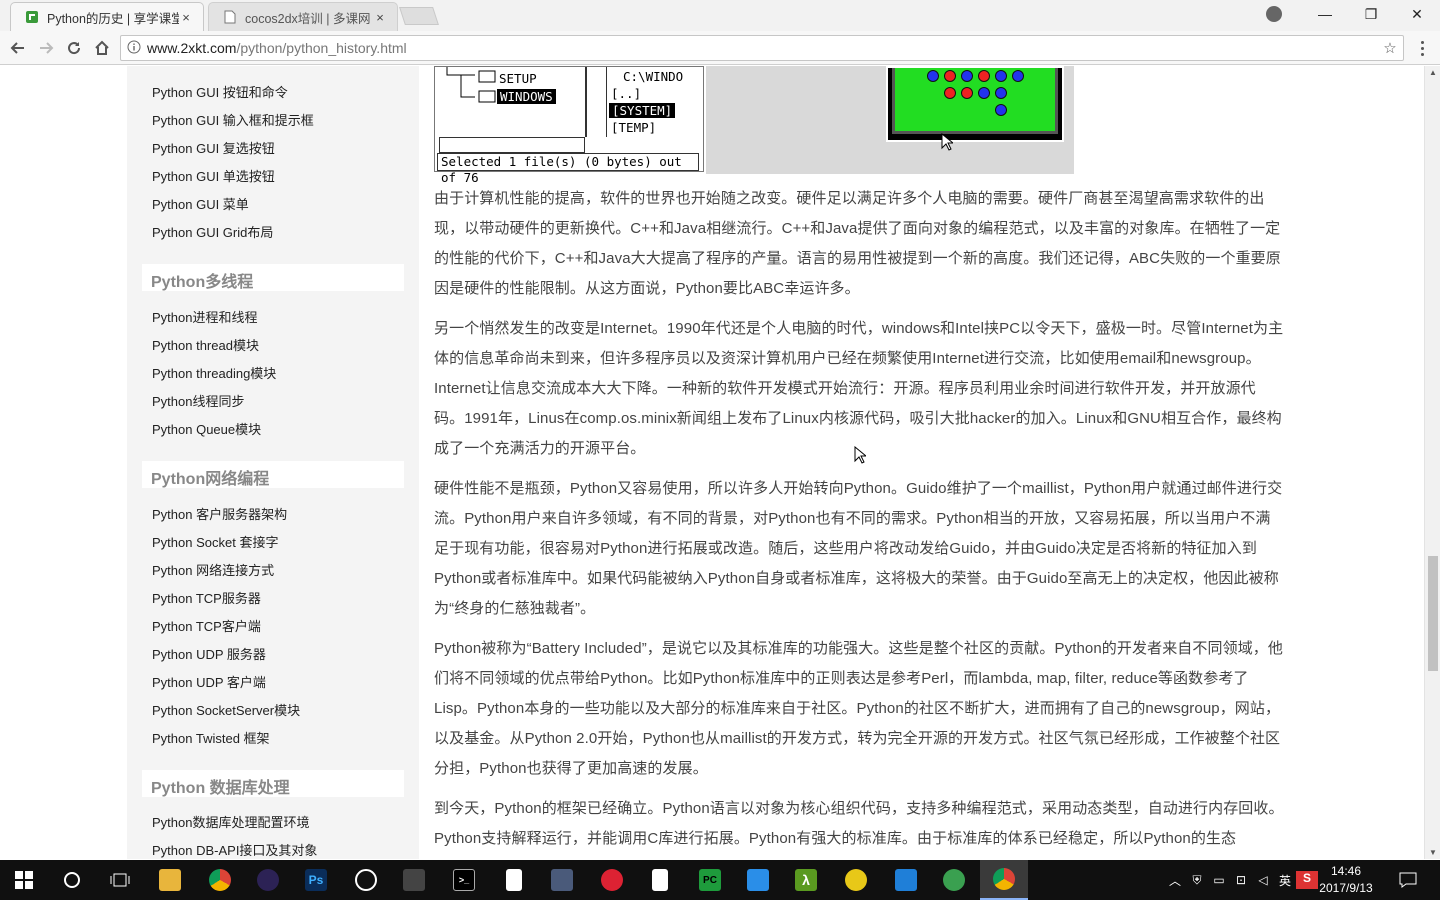 This screenshot has height=900, width=1440. Describe the element at coordinates (212, 231) in the screenshot. I see `sidebar-item: Python GUI Grid布局` at that location.